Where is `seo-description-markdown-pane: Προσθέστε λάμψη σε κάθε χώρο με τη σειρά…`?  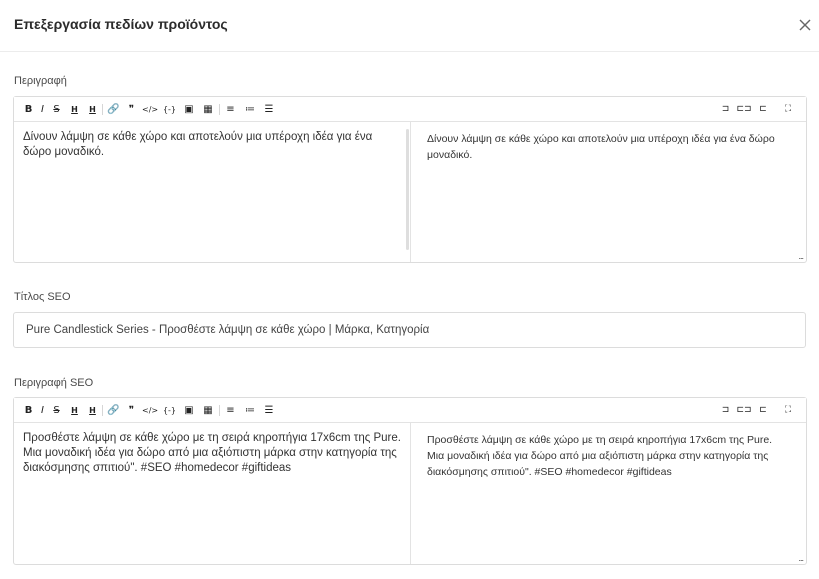
seo-description-markdown-pane: Προσθέστε λάμψη σε κάθε χώρο με τη σειρά… is located at coordinates (212, 493).